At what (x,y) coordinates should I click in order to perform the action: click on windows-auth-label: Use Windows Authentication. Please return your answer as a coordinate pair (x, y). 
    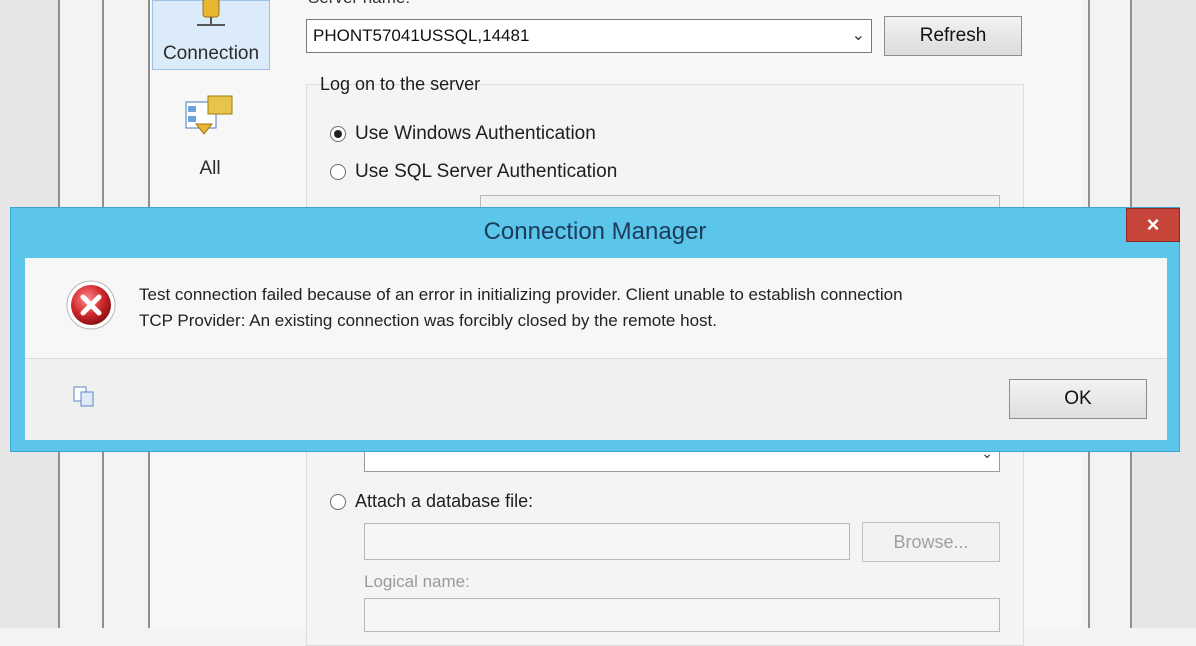
    Looking at the image, I should click on (475, 134).